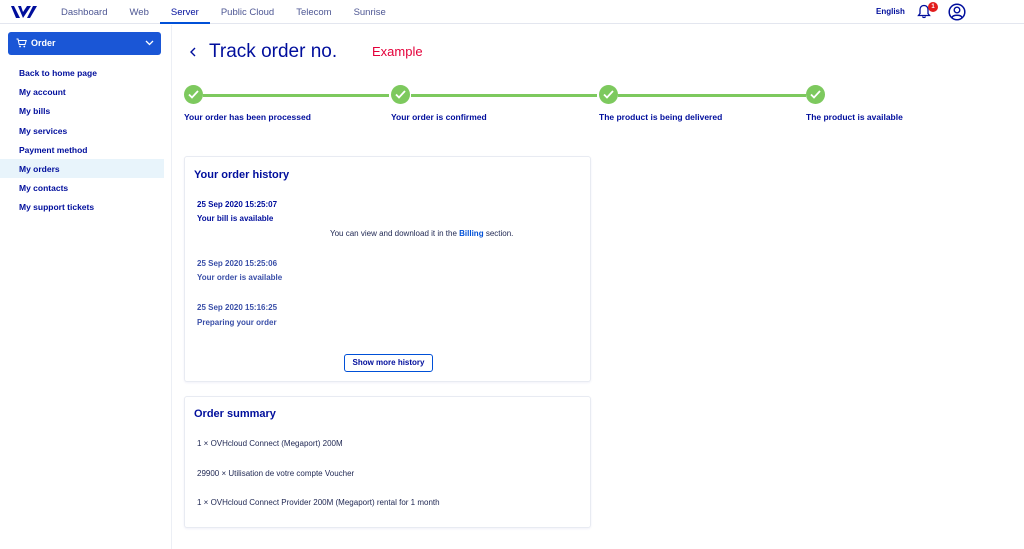 The height and width of the screenshot is (549, 1024). I want to click on history-entry-date: 25 Sep 2020 15:25:07, so click(237, 204).